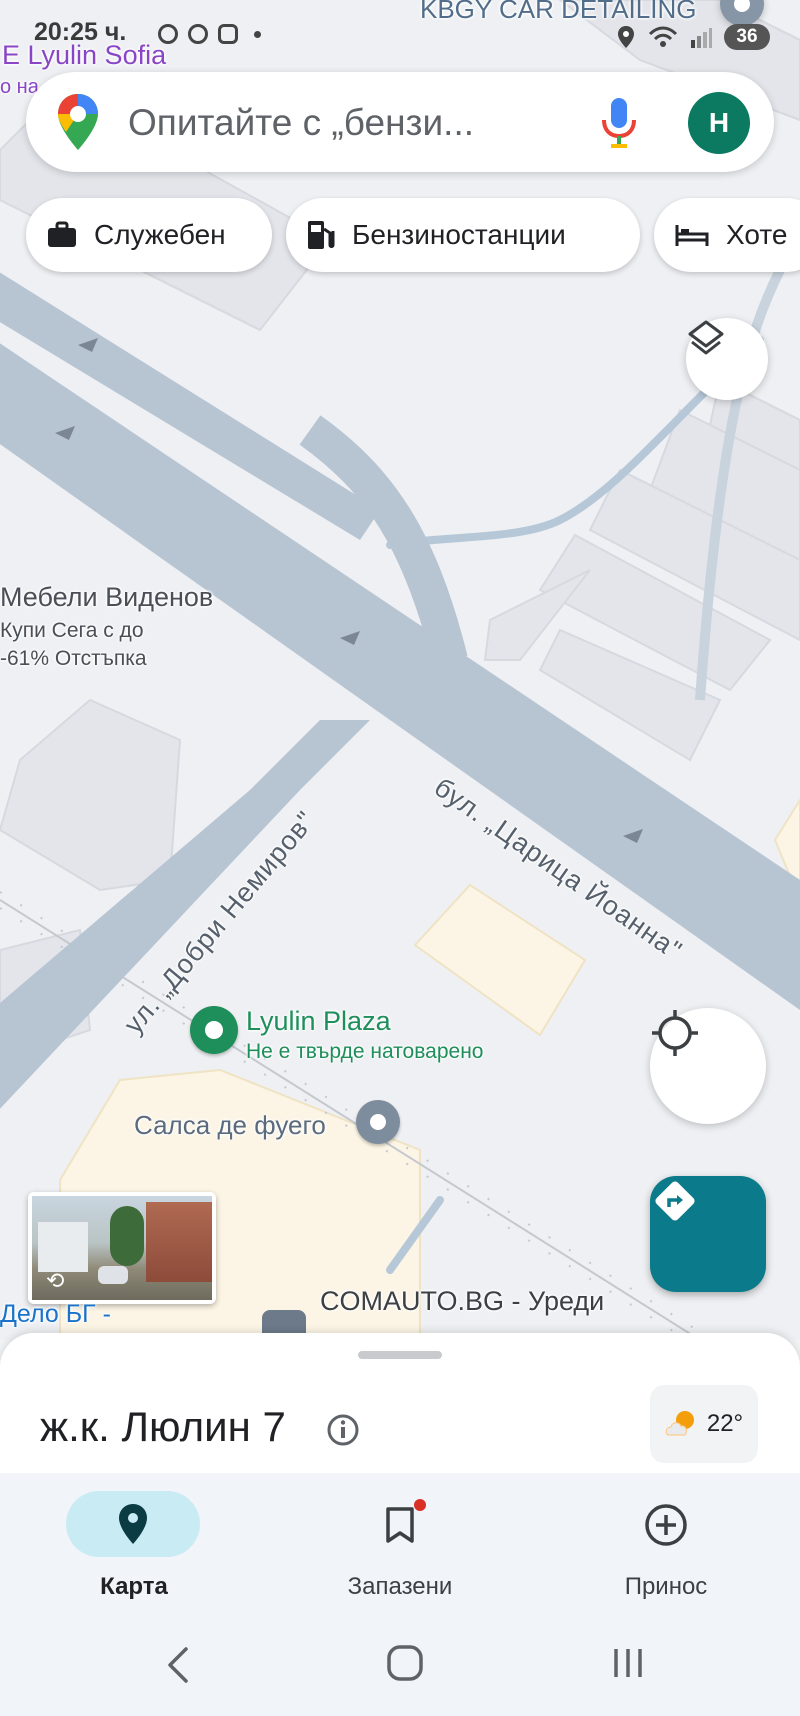 The image size is (800, 1716). Describe the element at coordinates (666, 1525) in the screenshot. I see `add-circle-icon` at that location.